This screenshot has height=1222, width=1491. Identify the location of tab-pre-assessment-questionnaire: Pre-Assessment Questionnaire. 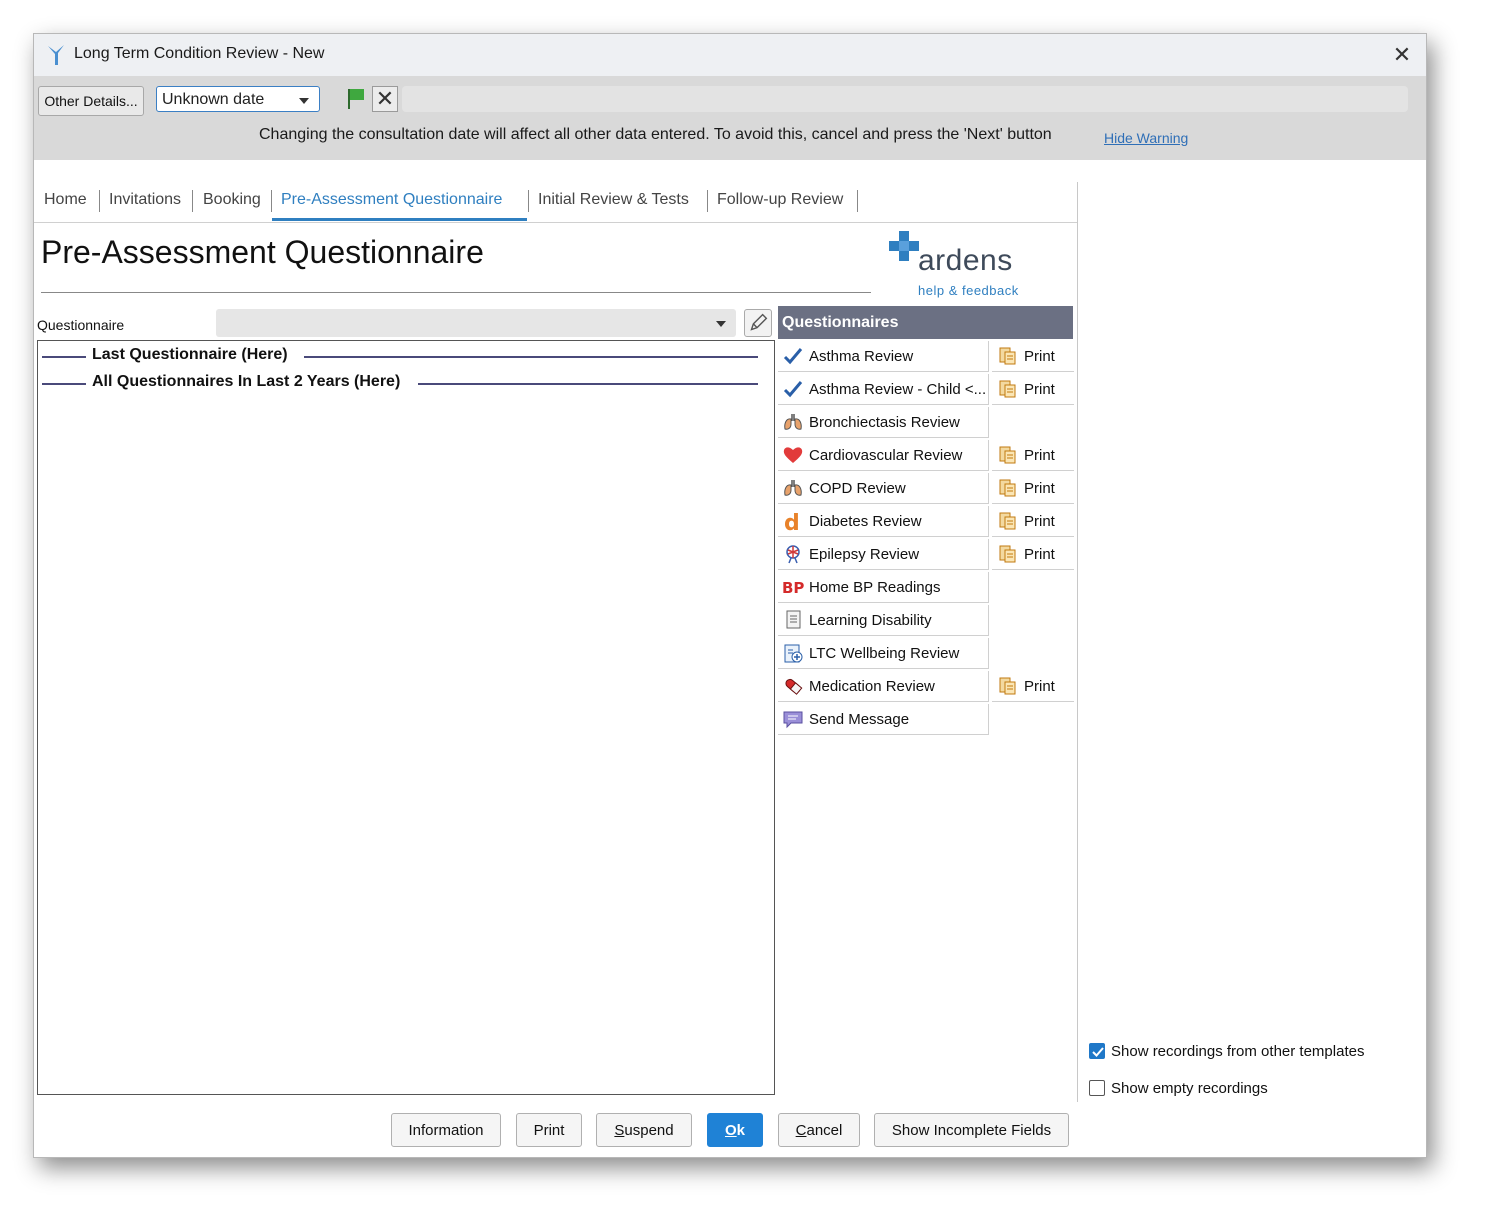
(391, 200).